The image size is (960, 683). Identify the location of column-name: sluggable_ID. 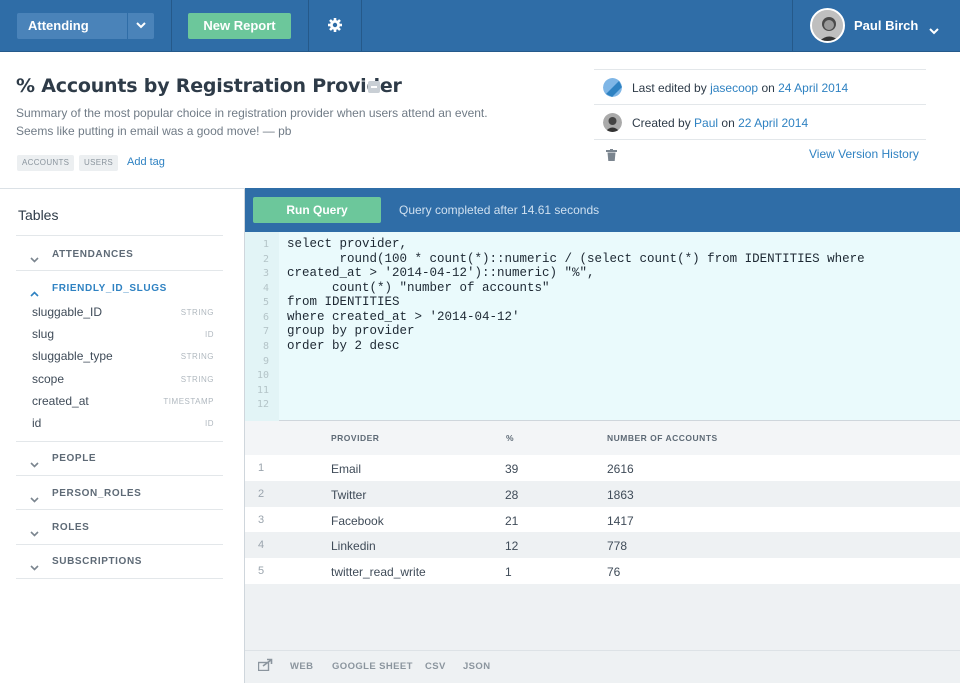
(67, 312).